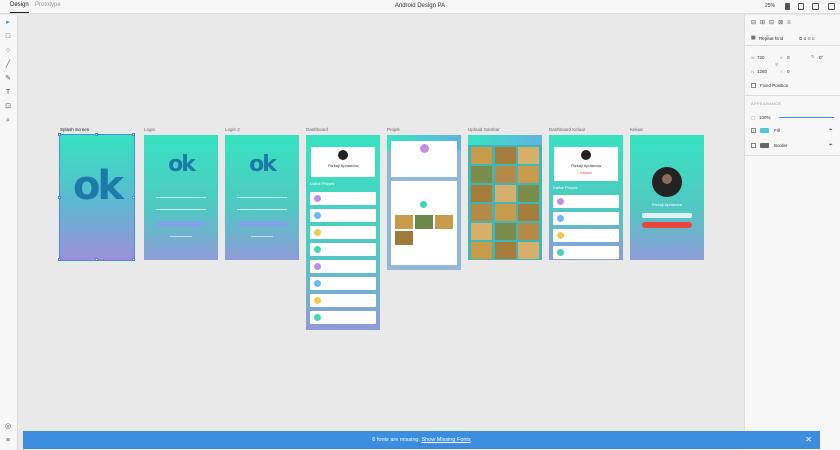  I want to click on rotation-value: 0°, so click(821, 57).